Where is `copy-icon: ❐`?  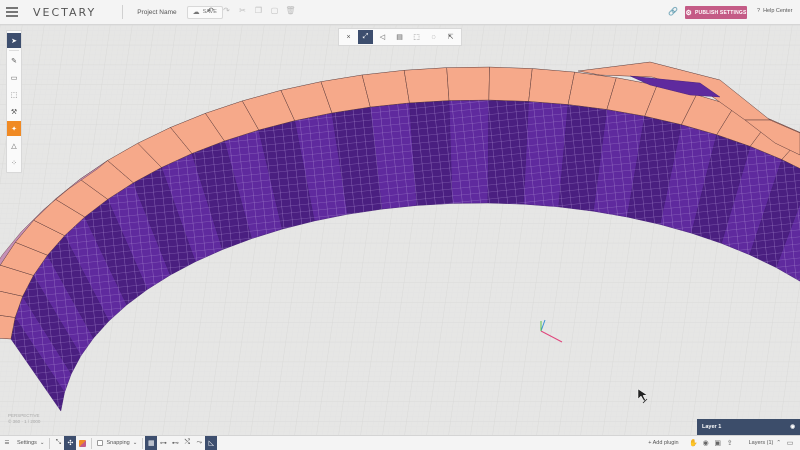 copy-icon: ❐ is located at coordinates (258, 11).